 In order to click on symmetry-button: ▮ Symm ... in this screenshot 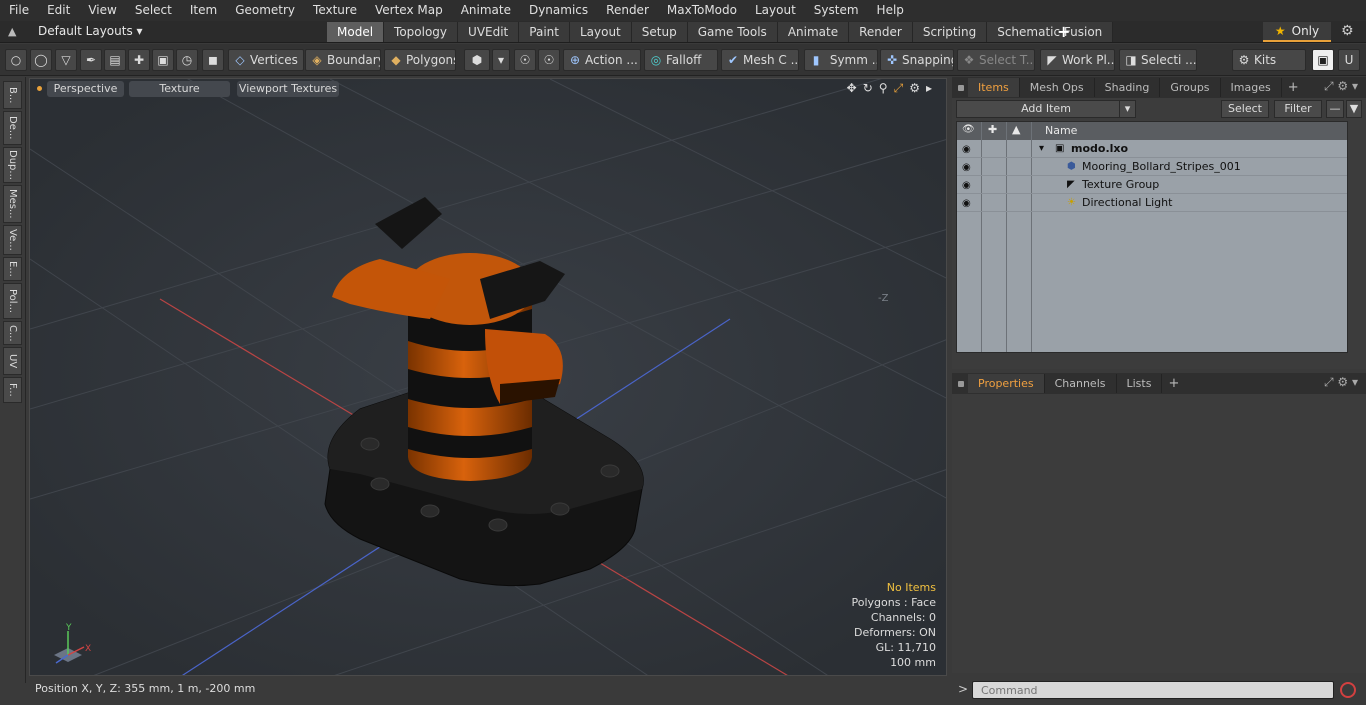, I will do `click(841, 60)`.